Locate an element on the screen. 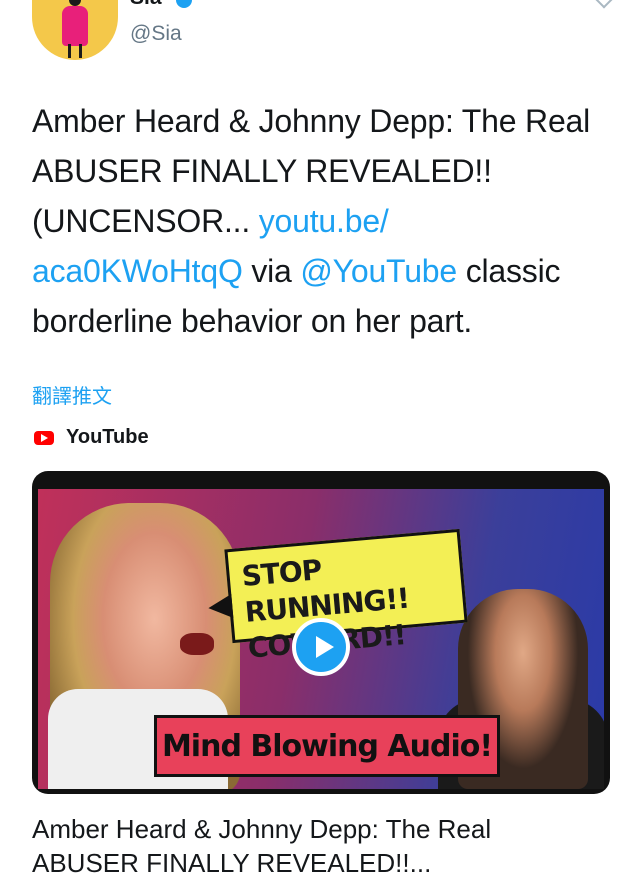 This screenshot has width=640, height=887. user-handle: @Sia is located at coordinates (156, 34).